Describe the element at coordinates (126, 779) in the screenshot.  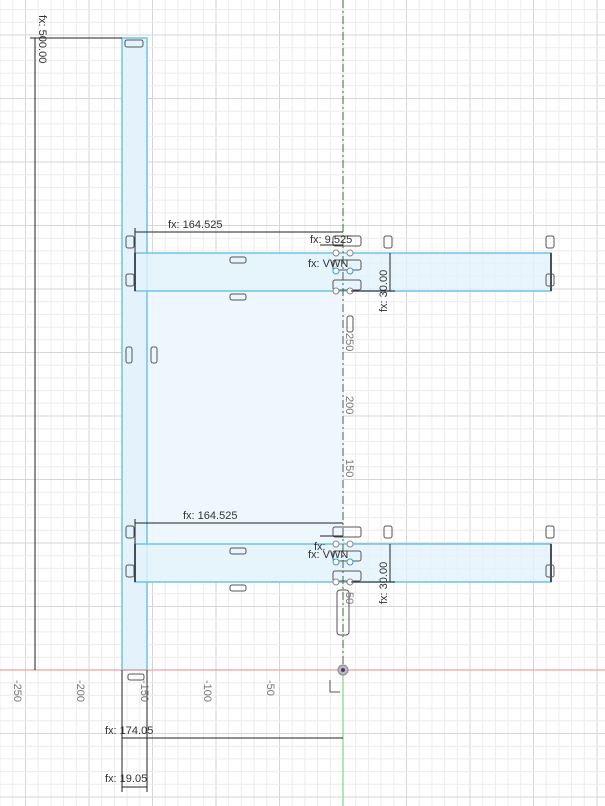
I see `dim-post-width: fx: 19.05` at that location.